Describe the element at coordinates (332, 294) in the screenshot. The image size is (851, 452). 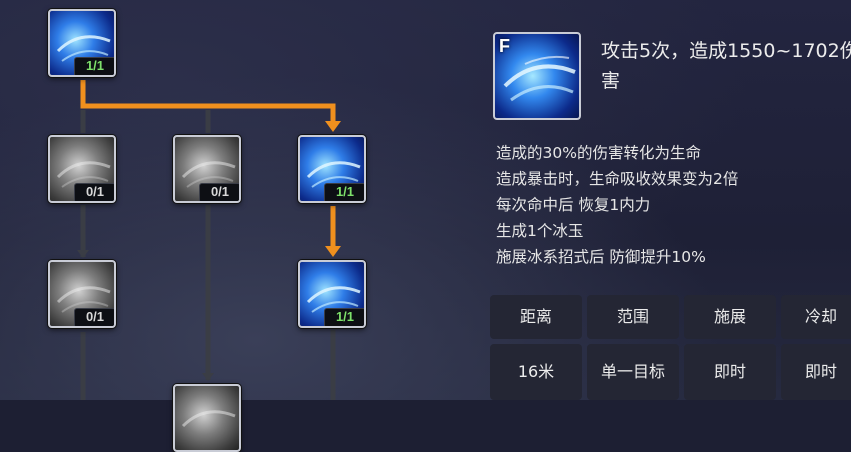
I see `skill-node-c3r2: 1/1` at that location.